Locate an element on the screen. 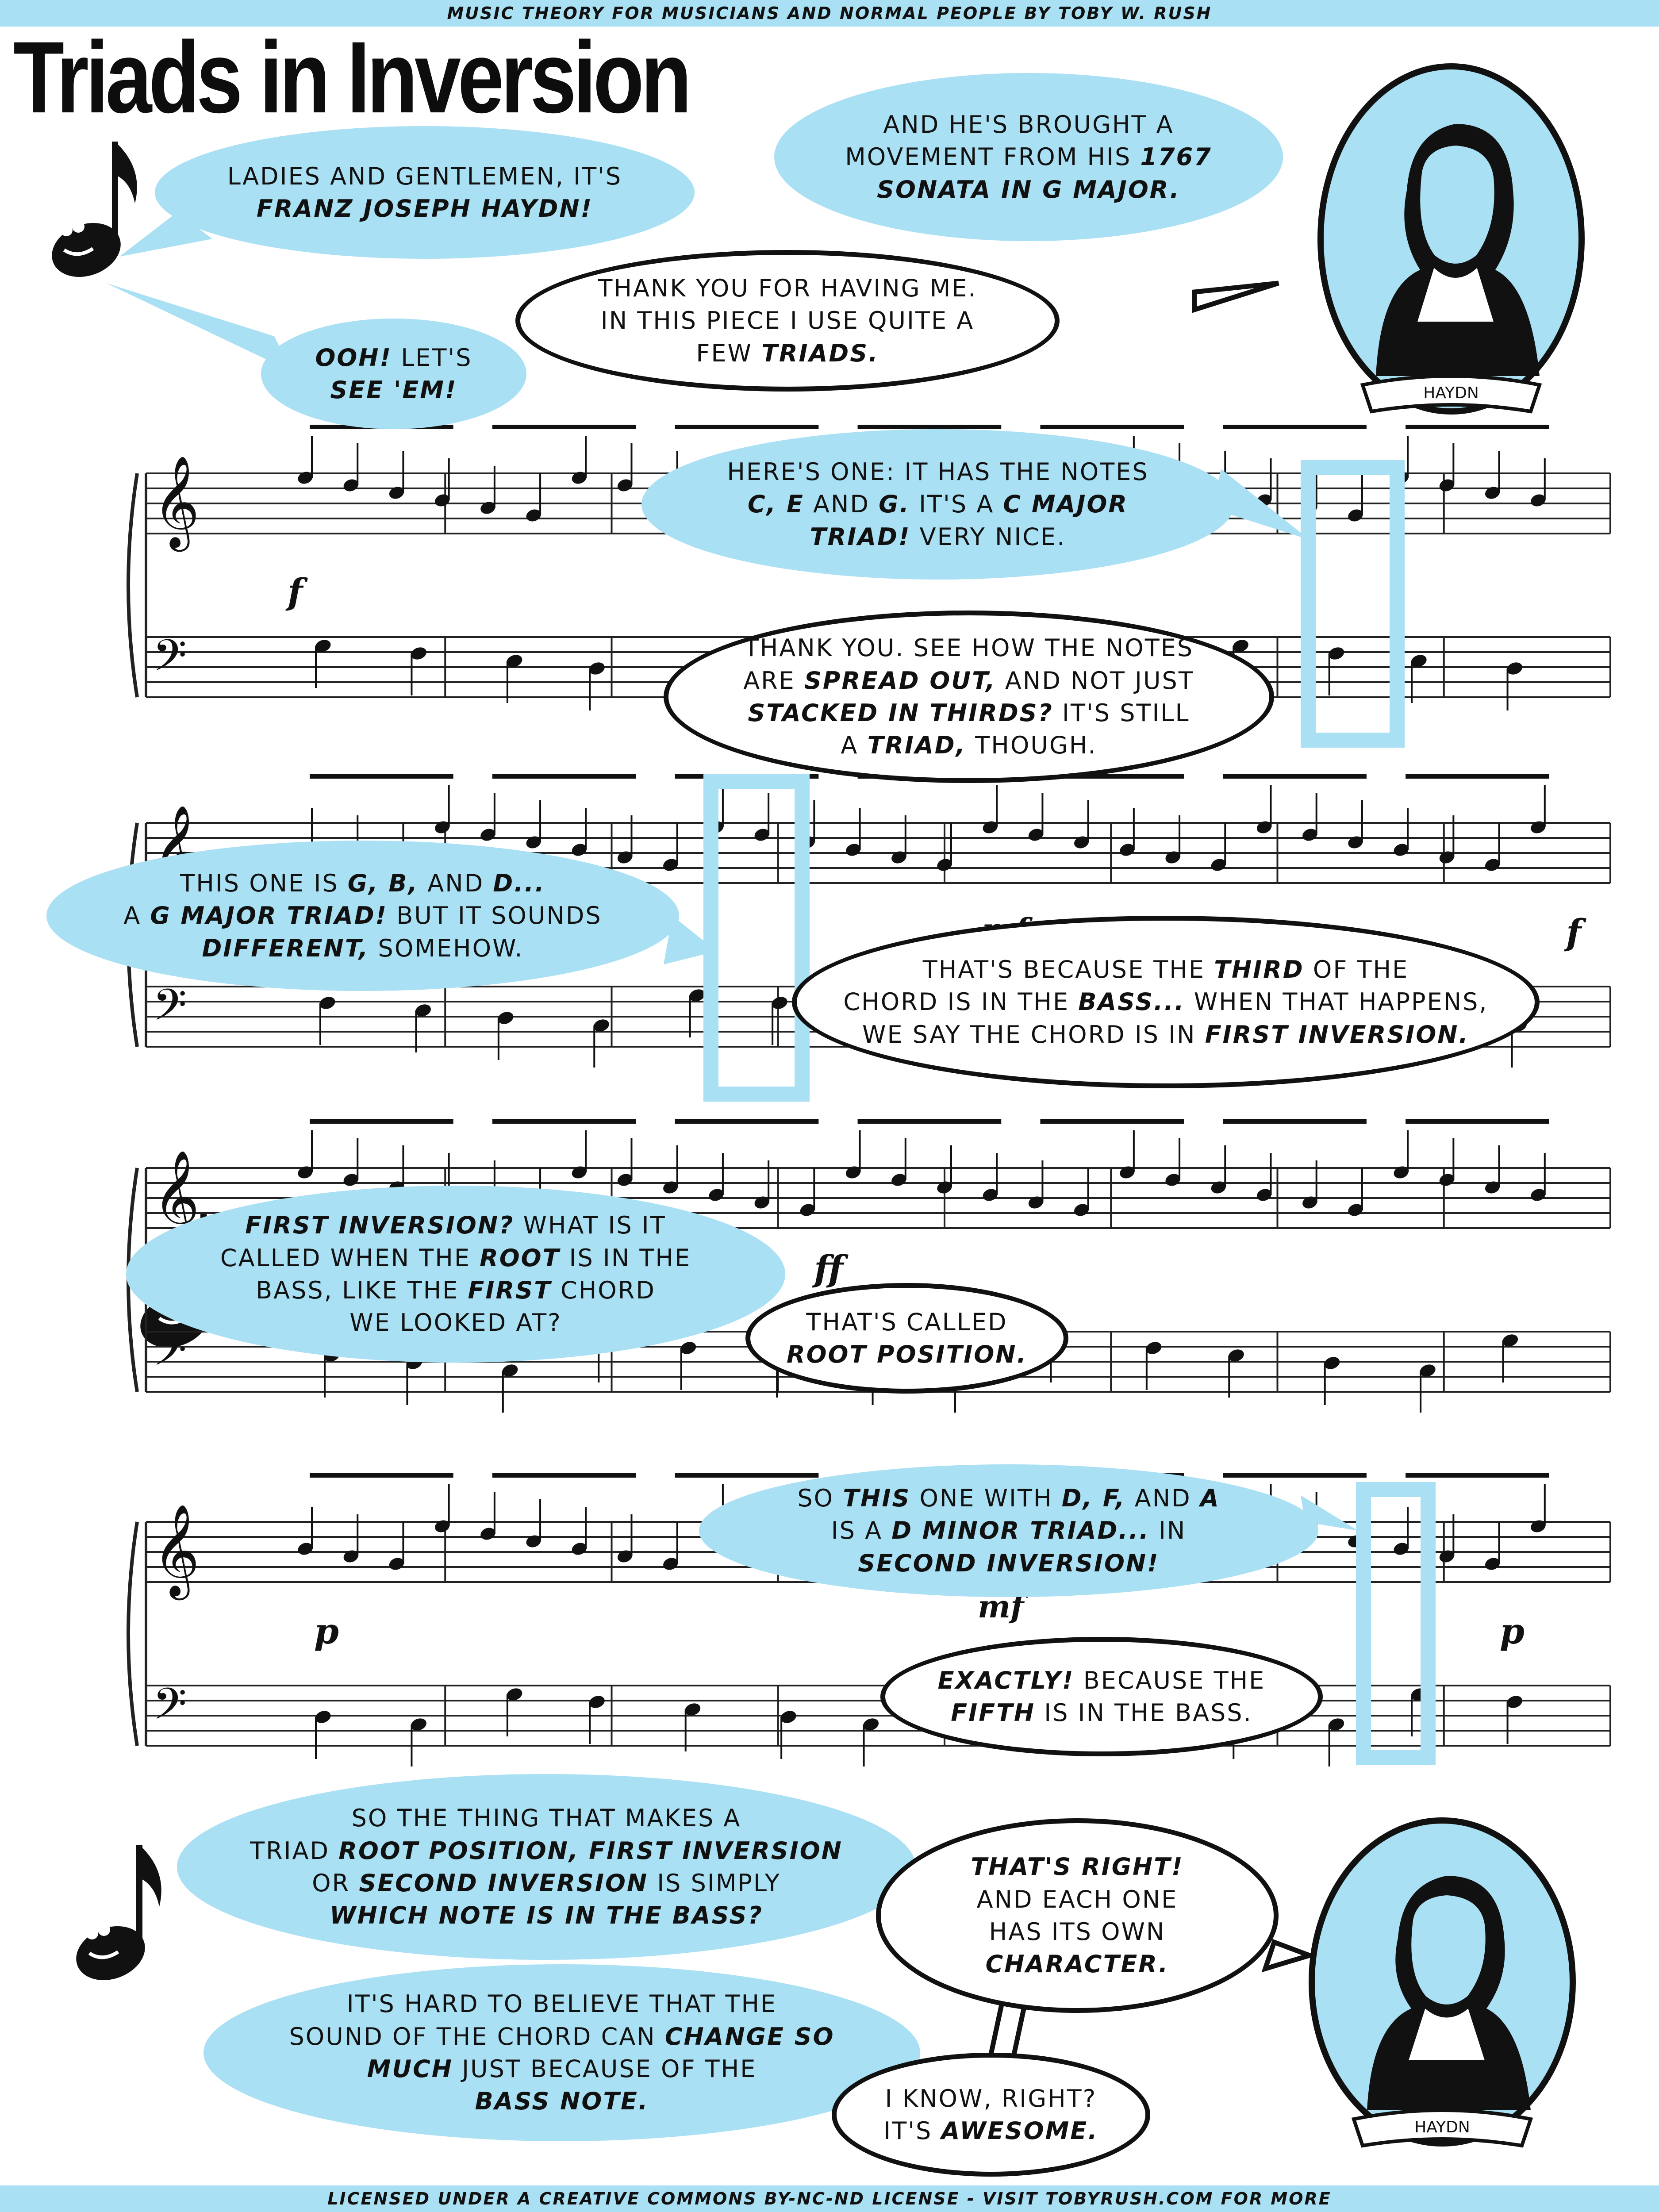 This screenshot has height=2212, width=1659. bubble-text-emphasis: EXACTLY! is located at coordinates (1006, 1680).